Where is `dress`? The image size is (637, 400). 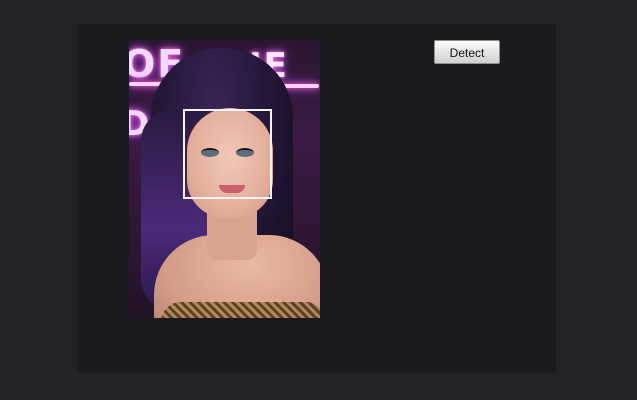 dress is located at coordinates (240, 310).